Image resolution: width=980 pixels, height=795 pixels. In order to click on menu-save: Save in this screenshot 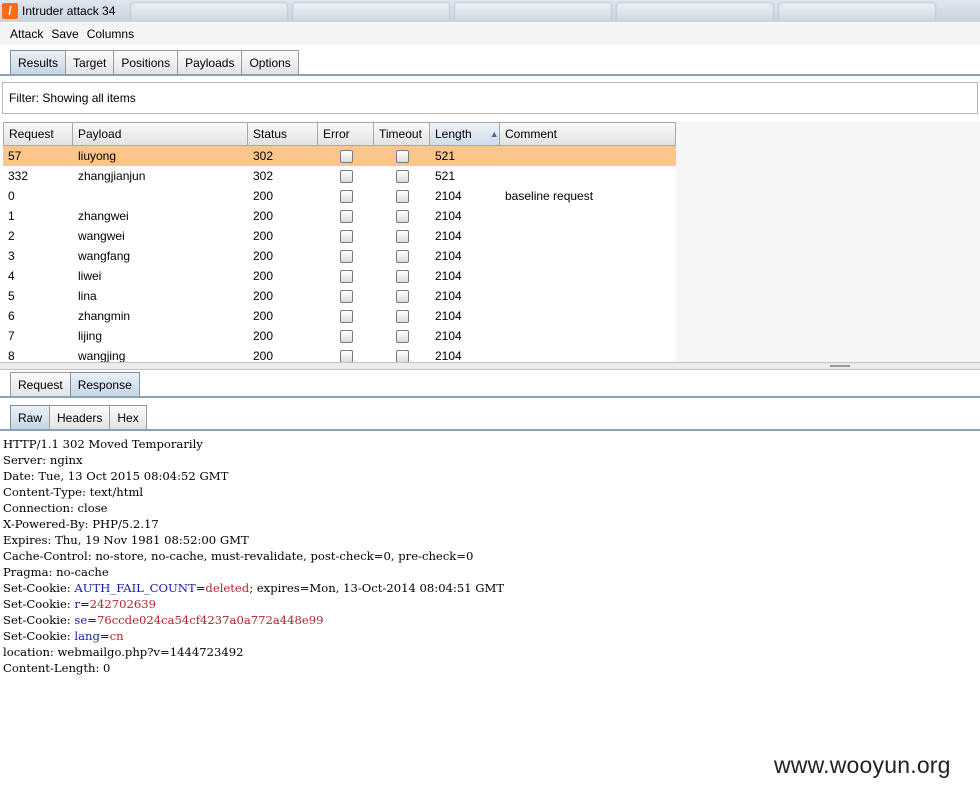, I will do `click(64, 34)`.